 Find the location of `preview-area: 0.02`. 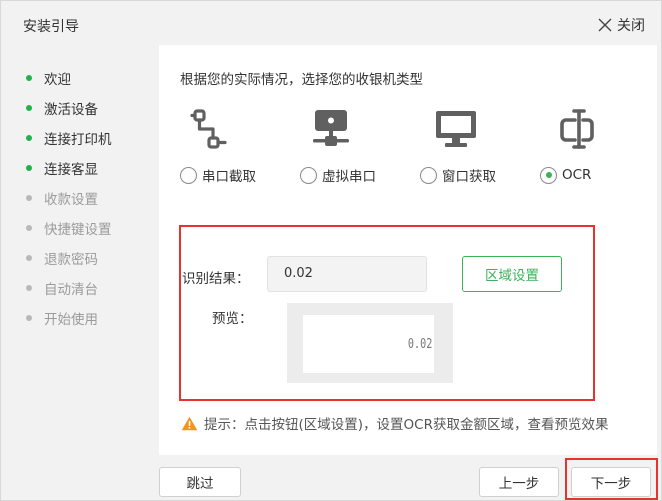

preview-area: 0.02 is located at coordinates (370, 343).